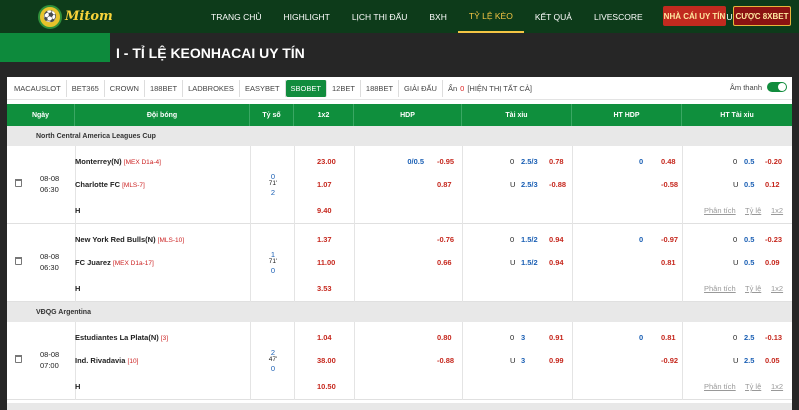 Image resolution: width=799 pixels, height=410 pixels. I want to click on hdp-odds-home: 0.80, so click(444, 337).